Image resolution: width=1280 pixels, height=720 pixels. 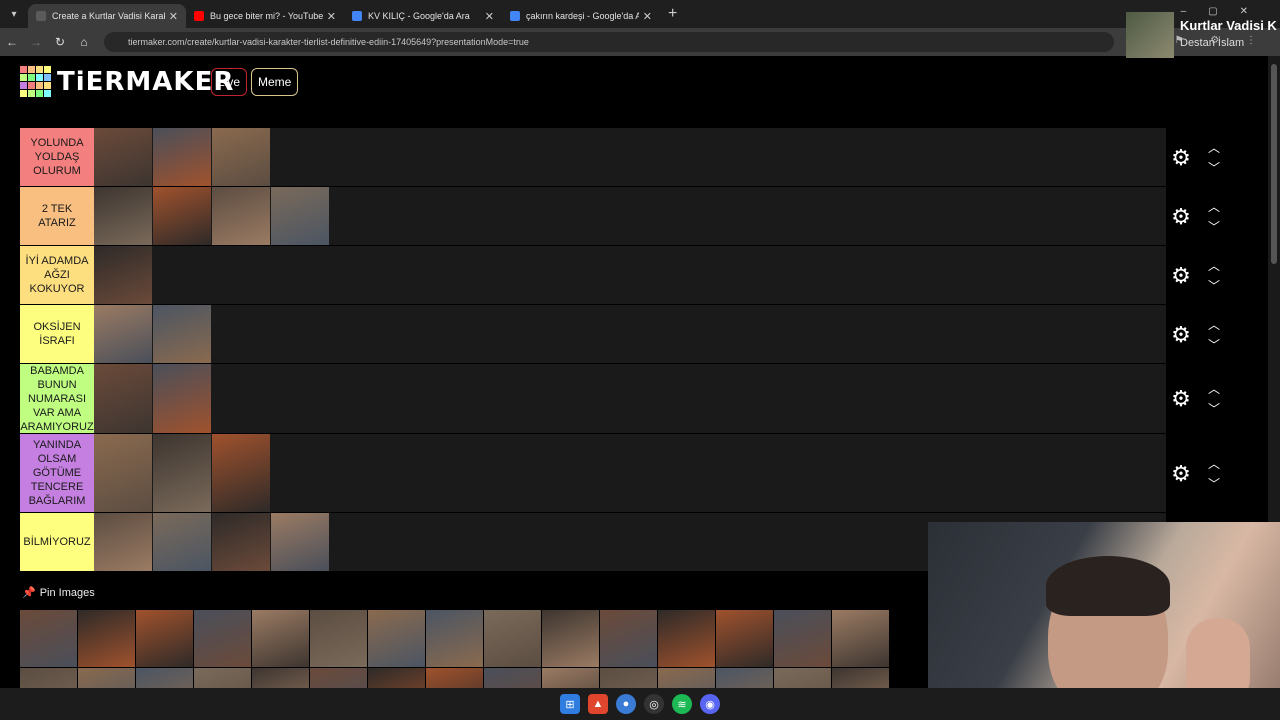 I want to click on tier-label: 2 TEK ATARIZ, so click(x=57, y=216).